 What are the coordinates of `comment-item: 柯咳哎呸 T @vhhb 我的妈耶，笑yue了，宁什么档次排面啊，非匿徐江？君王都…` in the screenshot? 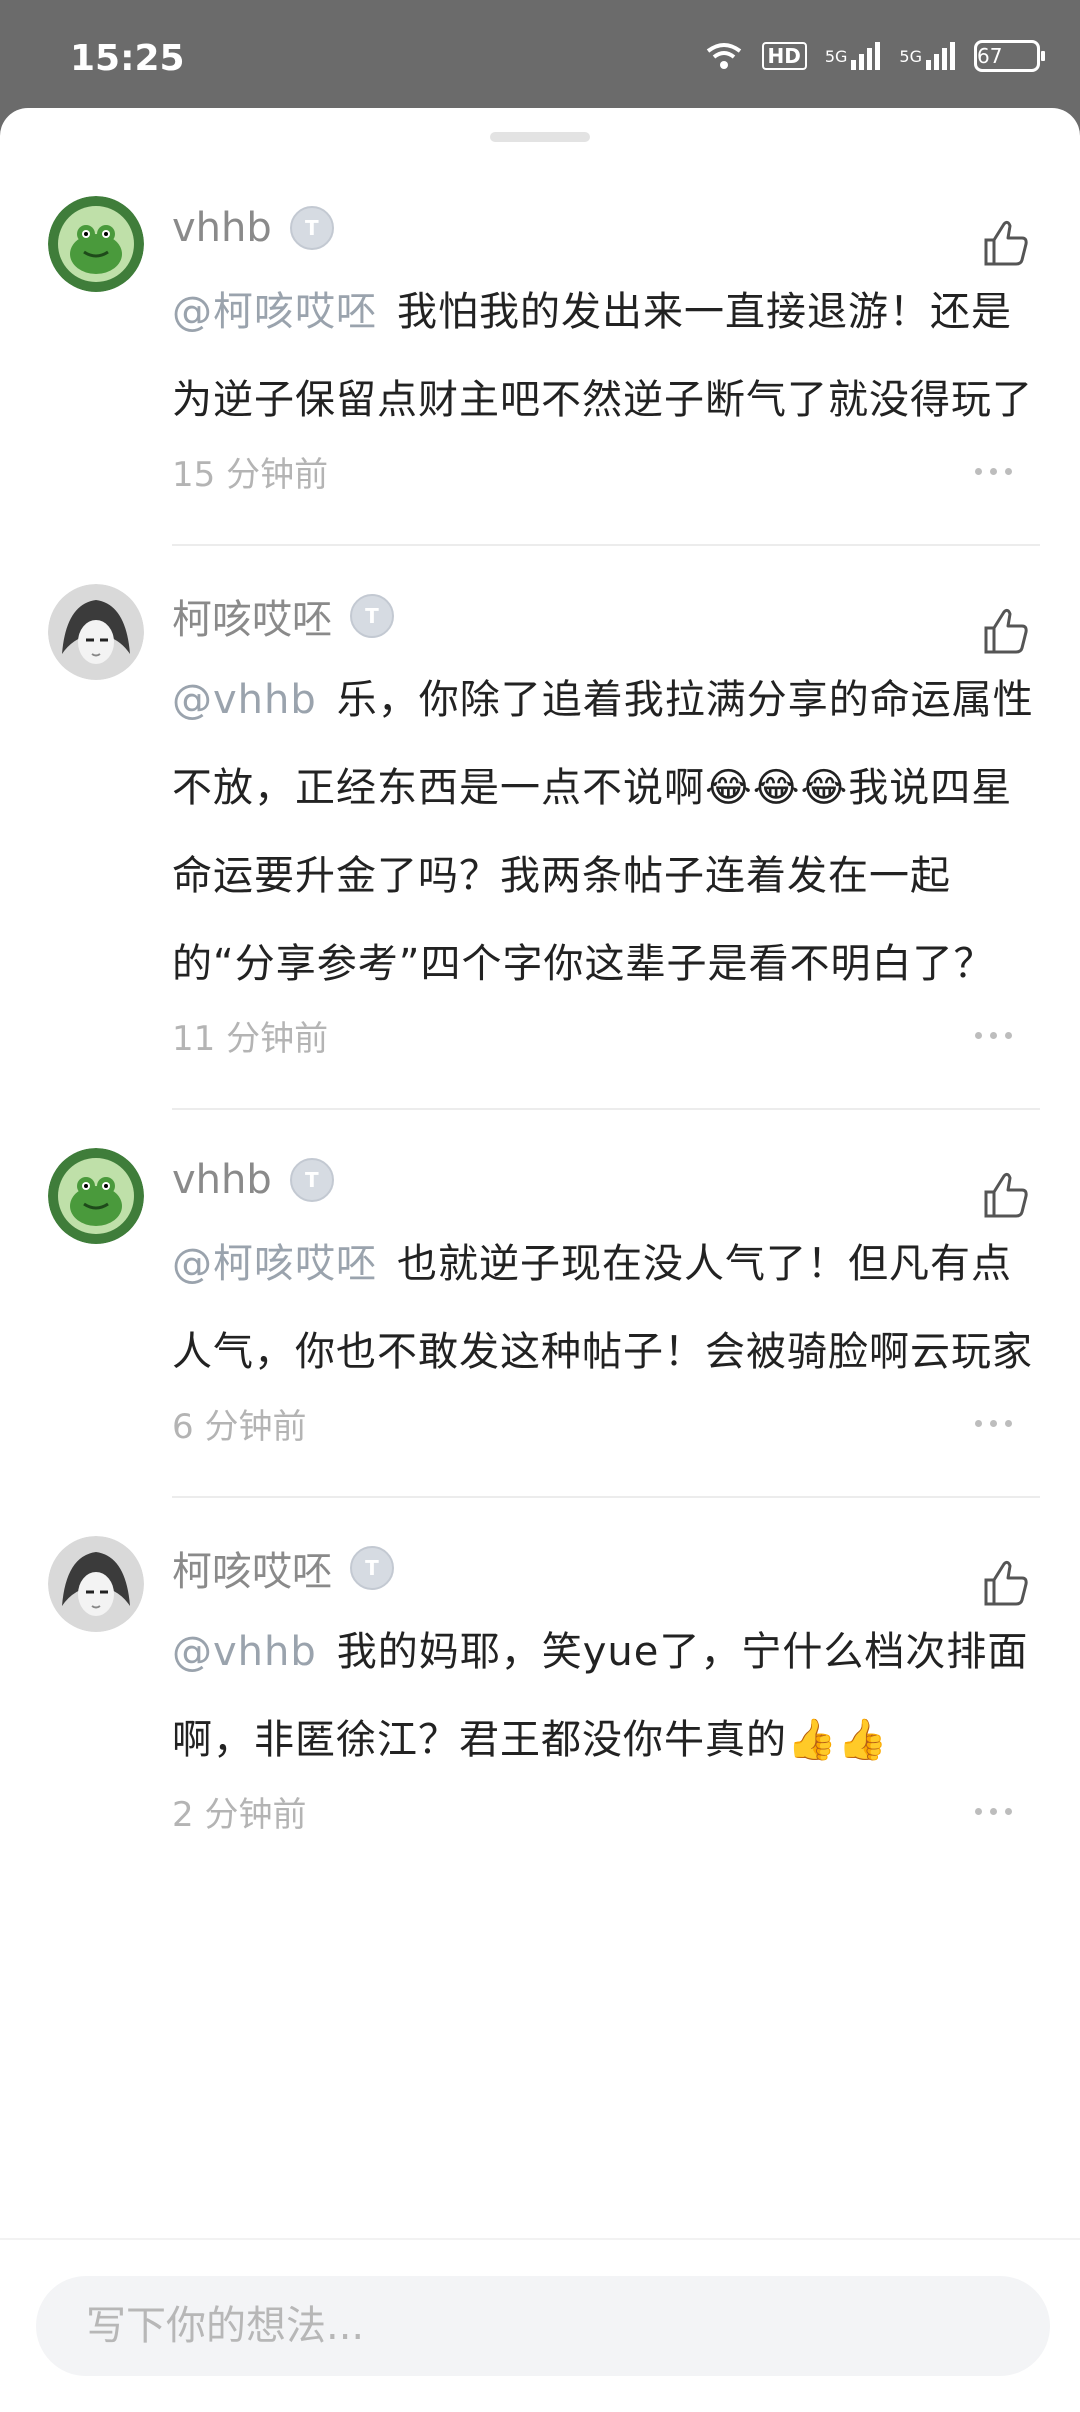 It's located at (540, 1686).